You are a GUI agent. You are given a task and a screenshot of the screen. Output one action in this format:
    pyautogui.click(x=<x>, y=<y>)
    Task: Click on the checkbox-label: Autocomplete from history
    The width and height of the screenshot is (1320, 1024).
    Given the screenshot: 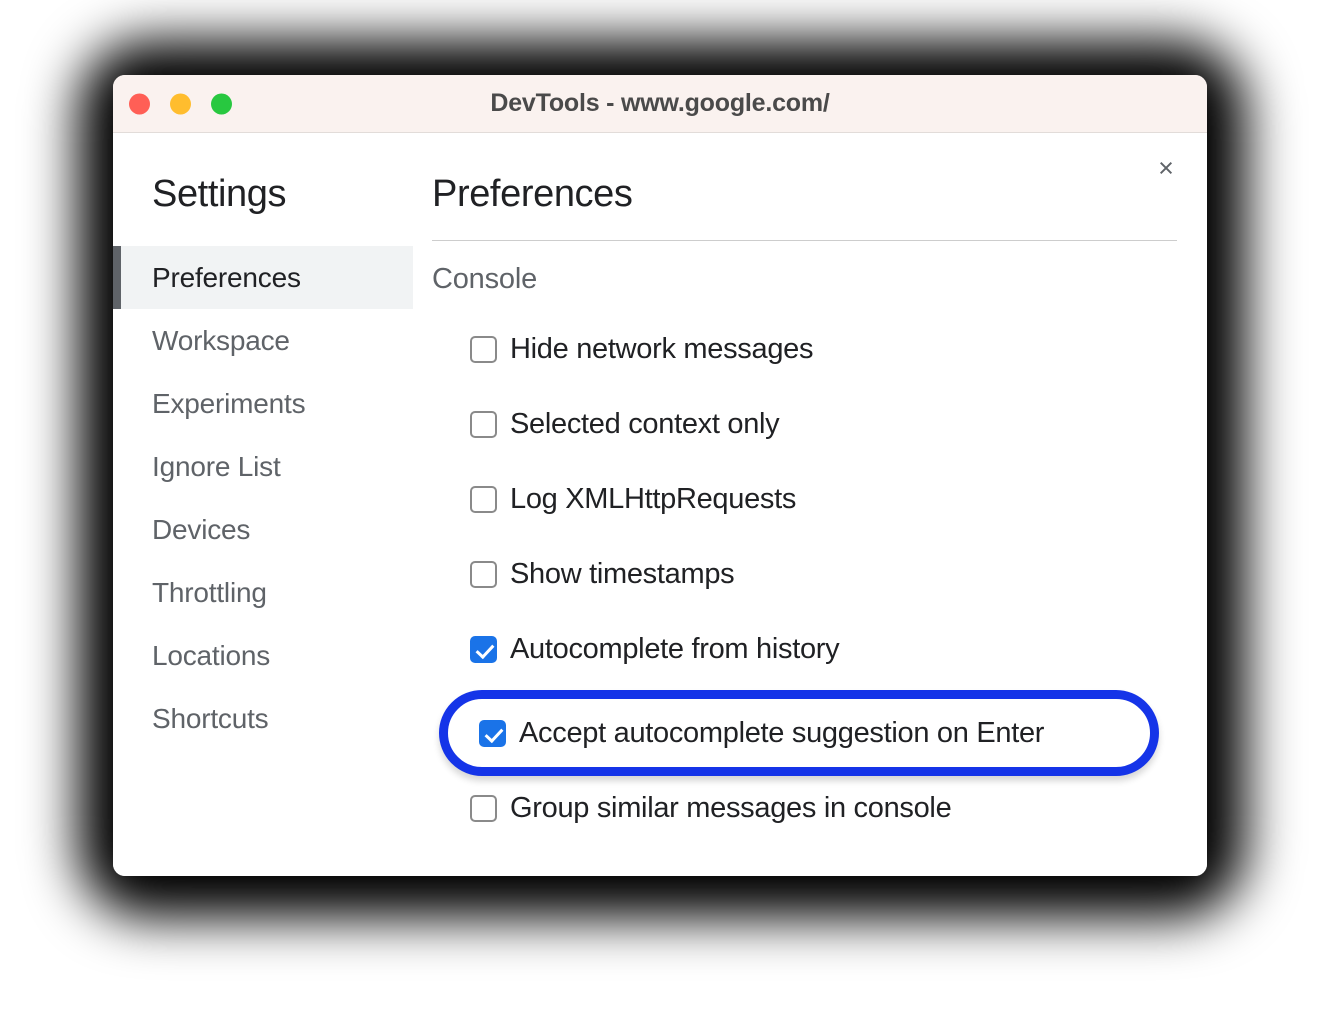 What is the action you would take?
    pyautogui.click(x=675, y=648)
    